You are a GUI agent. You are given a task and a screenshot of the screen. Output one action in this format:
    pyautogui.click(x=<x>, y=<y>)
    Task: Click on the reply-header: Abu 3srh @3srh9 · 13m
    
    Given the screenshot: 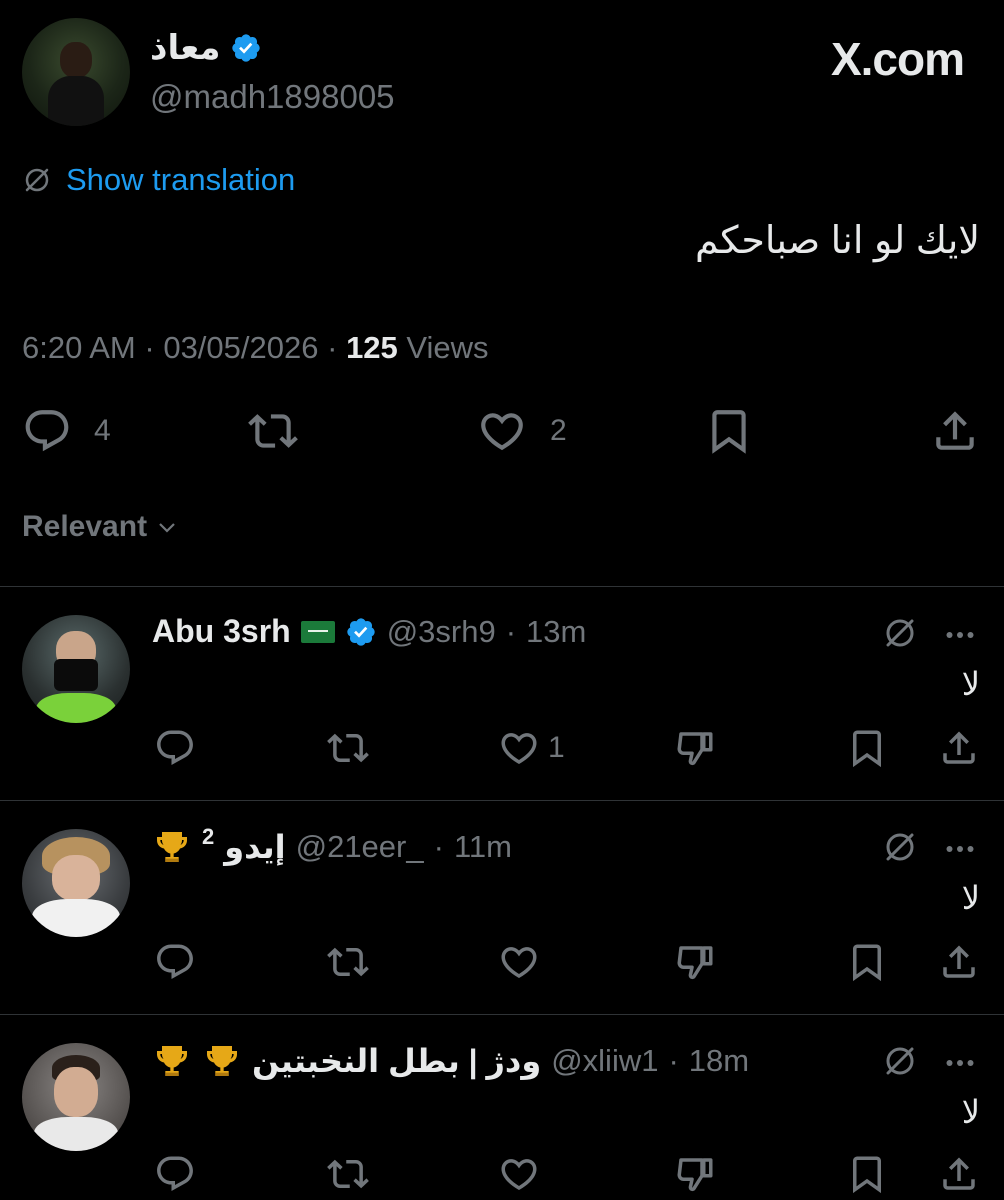 What is the action you would take?
    pyautogui.click(x=369, y=631)
    